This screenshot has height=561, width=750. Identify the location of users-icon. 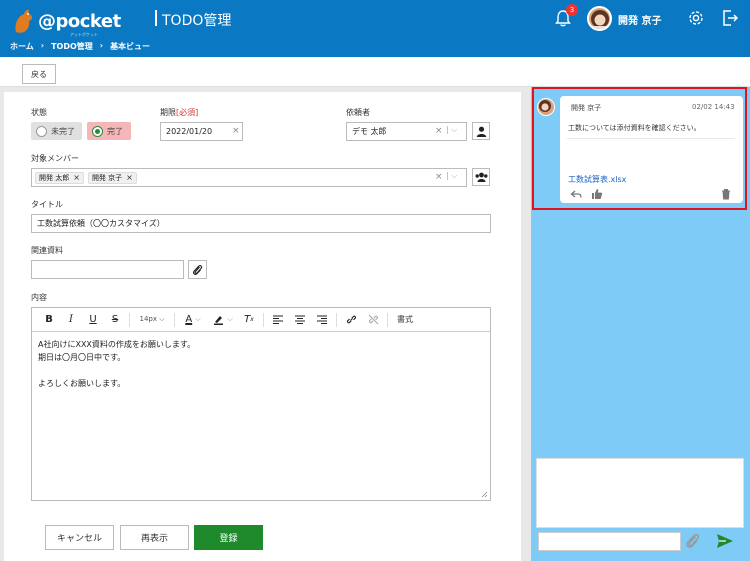
(481, 177).